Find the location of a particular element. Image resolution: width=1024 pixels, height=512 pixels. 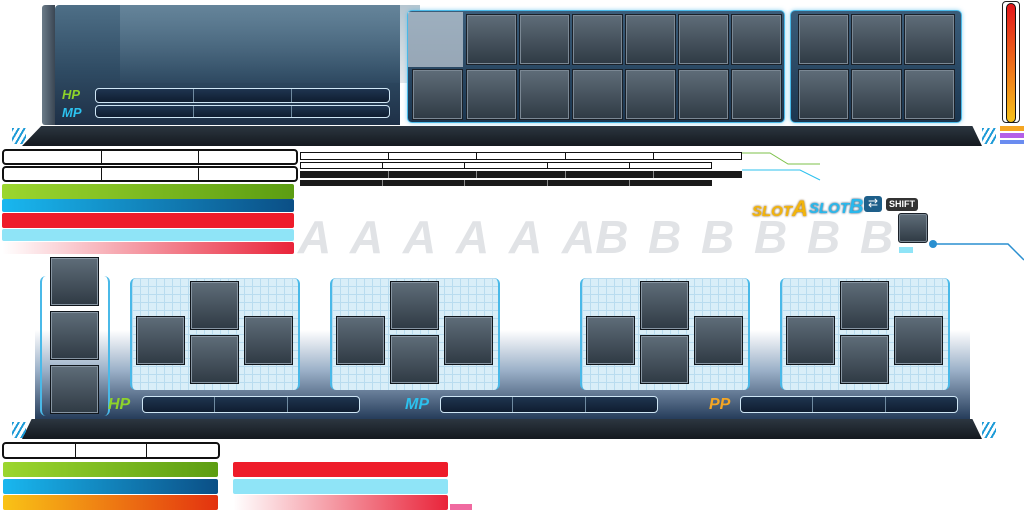

small-skill-slot is located at coordinates (913, 228).